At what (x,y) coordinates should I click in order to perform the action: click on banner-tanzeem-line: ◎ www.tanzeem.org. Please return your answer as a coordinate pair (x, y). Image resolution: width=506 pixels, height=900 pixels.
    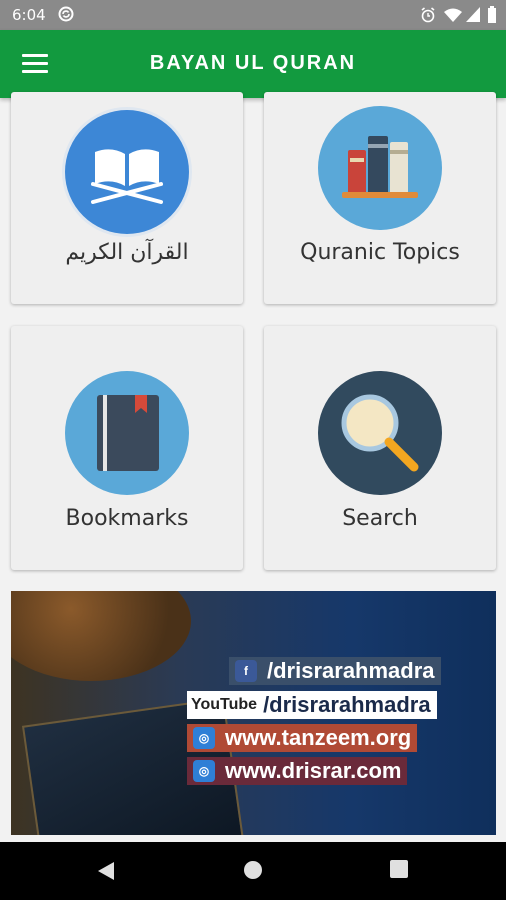
    Looking at the image, I should click on (302, 738).